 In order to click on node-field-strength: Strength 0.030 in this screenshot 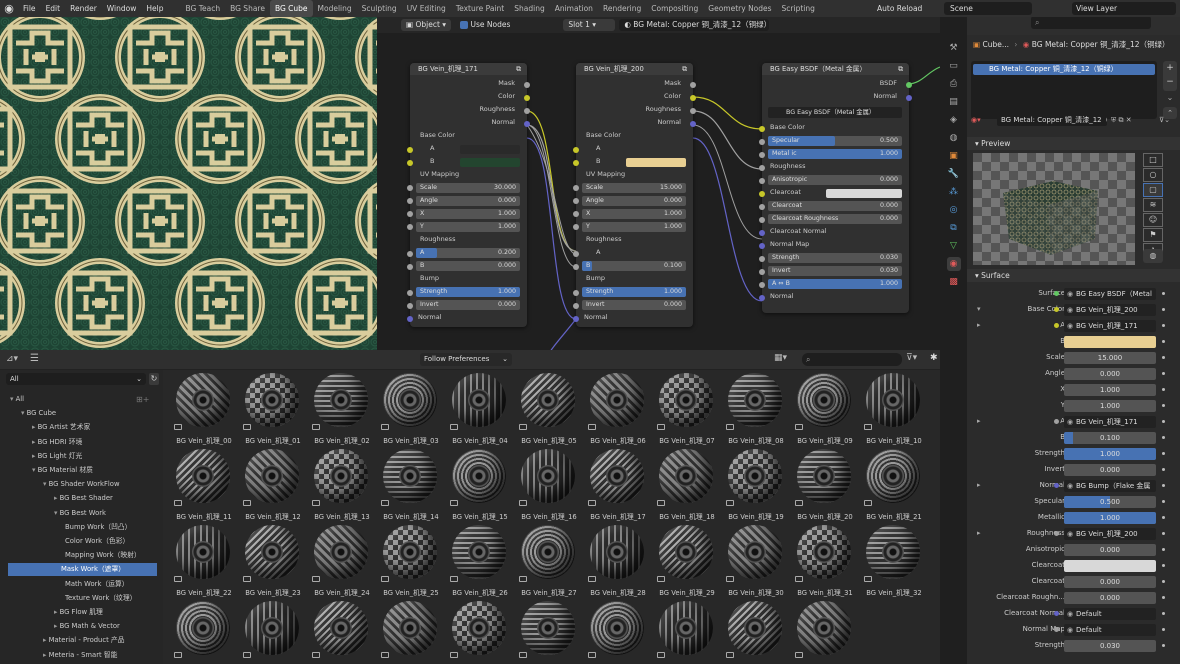, I will do `click(835, 258)`.